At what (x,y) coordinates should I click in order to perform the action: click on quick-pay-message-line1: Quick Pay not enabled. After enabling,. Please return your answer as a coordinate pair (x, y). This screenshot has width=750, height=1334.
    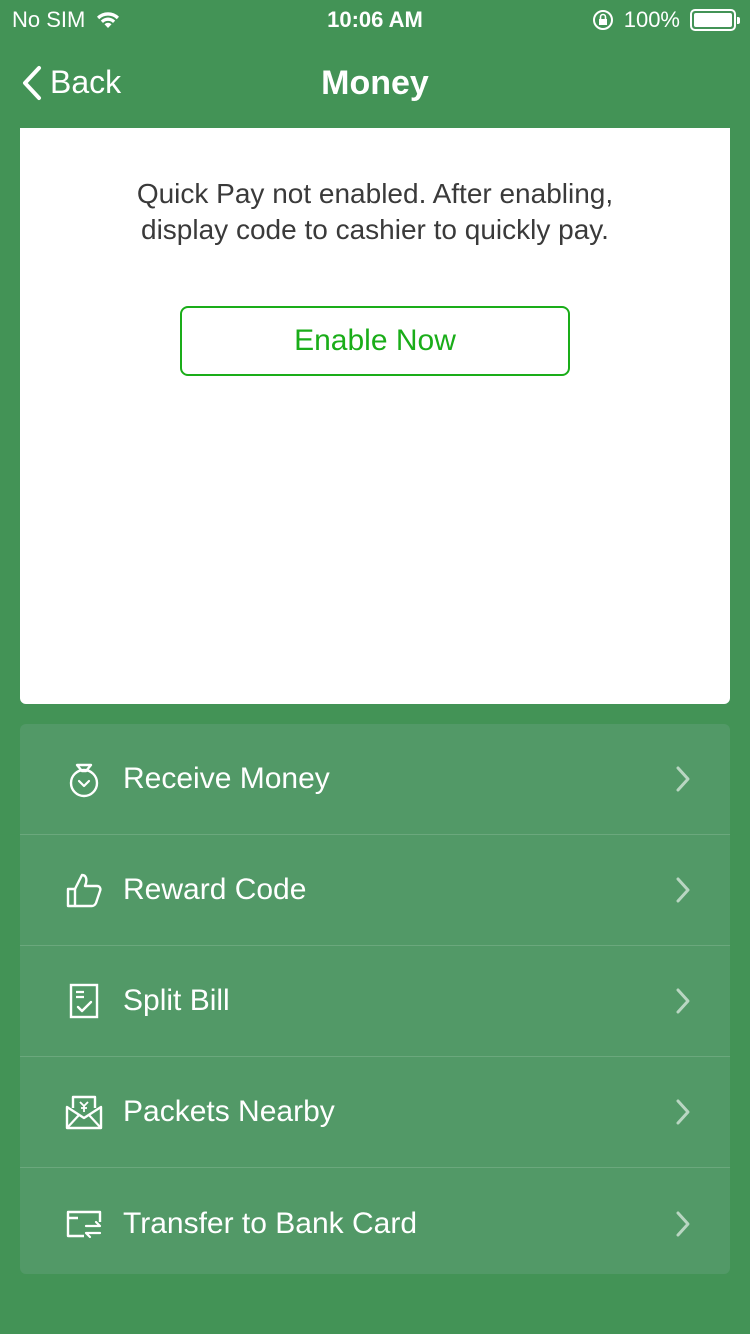
    Looking at the image, I should click on (375, 193).